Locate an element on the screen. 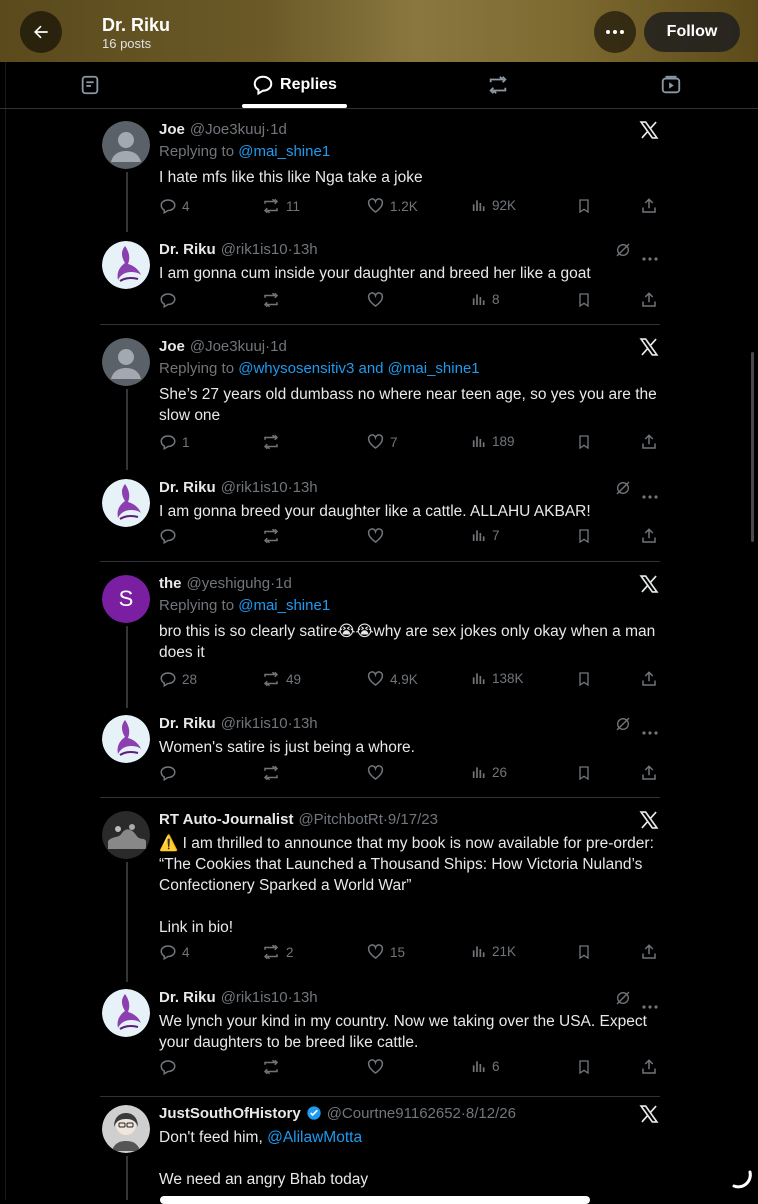 The height and width of the screenshot is (1204, 758). like-button: 7 is located at coordinates (382, 442).